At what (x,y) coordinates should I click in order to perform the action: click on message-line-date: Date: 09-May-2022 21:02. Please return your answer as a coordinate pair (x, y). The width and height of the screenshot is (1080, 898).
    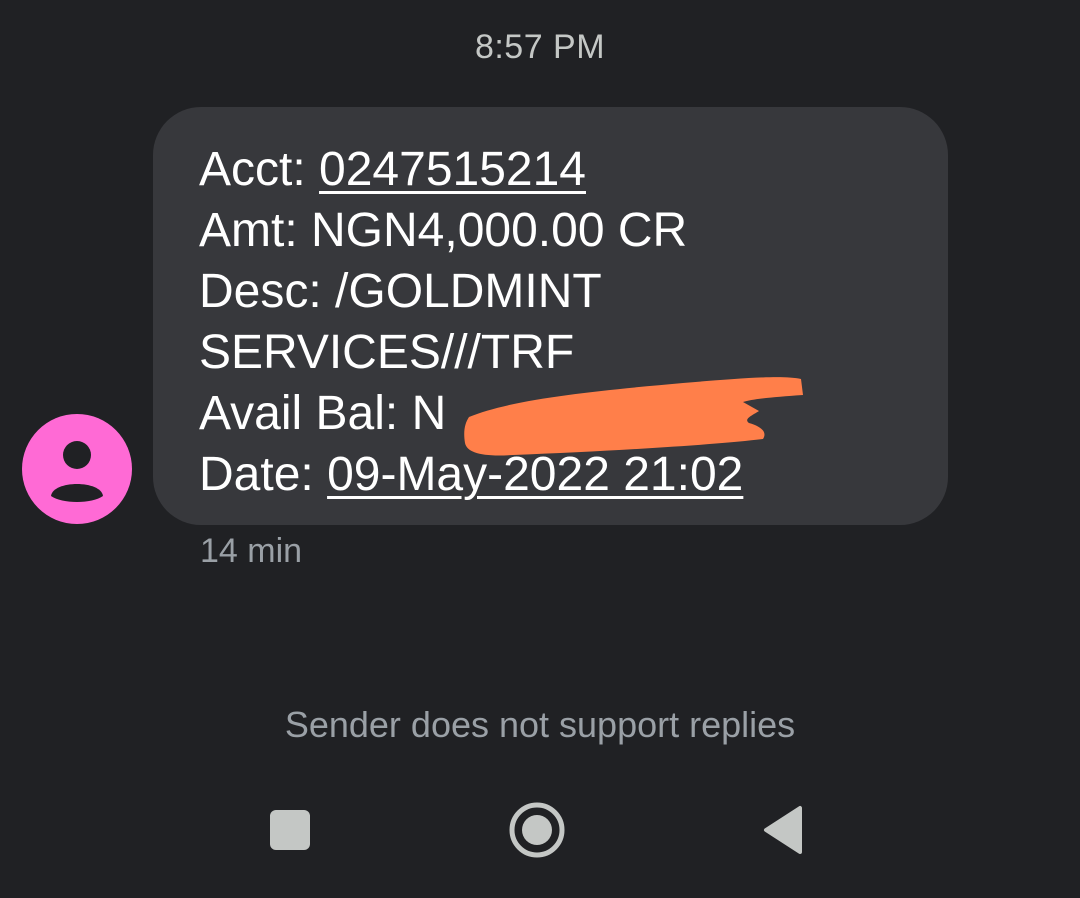
    Looking at the image, I should click on (573, 474).